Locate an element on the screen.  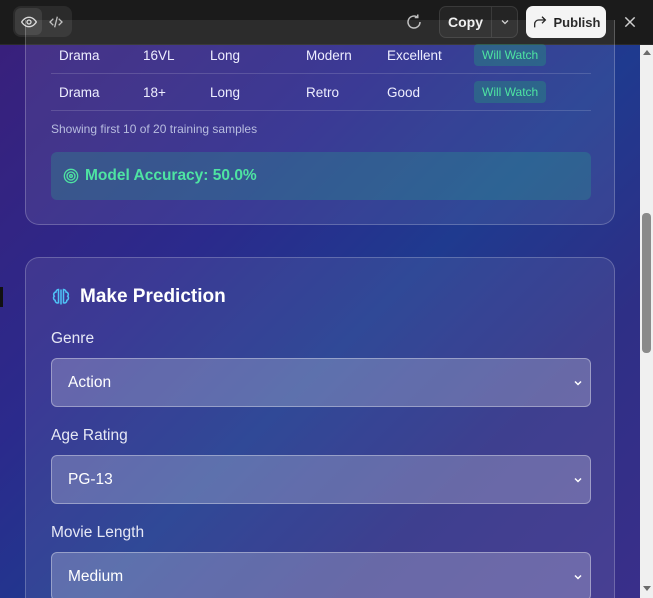
close-icon is located at coordinates (630, 22).